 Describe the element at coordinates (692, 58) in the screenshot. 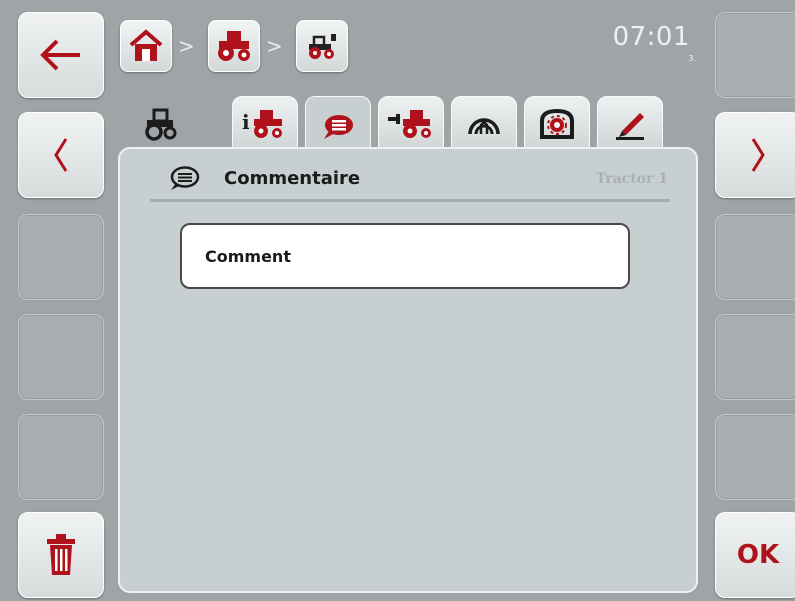

I see `clock-subscript: 3.` at that location.